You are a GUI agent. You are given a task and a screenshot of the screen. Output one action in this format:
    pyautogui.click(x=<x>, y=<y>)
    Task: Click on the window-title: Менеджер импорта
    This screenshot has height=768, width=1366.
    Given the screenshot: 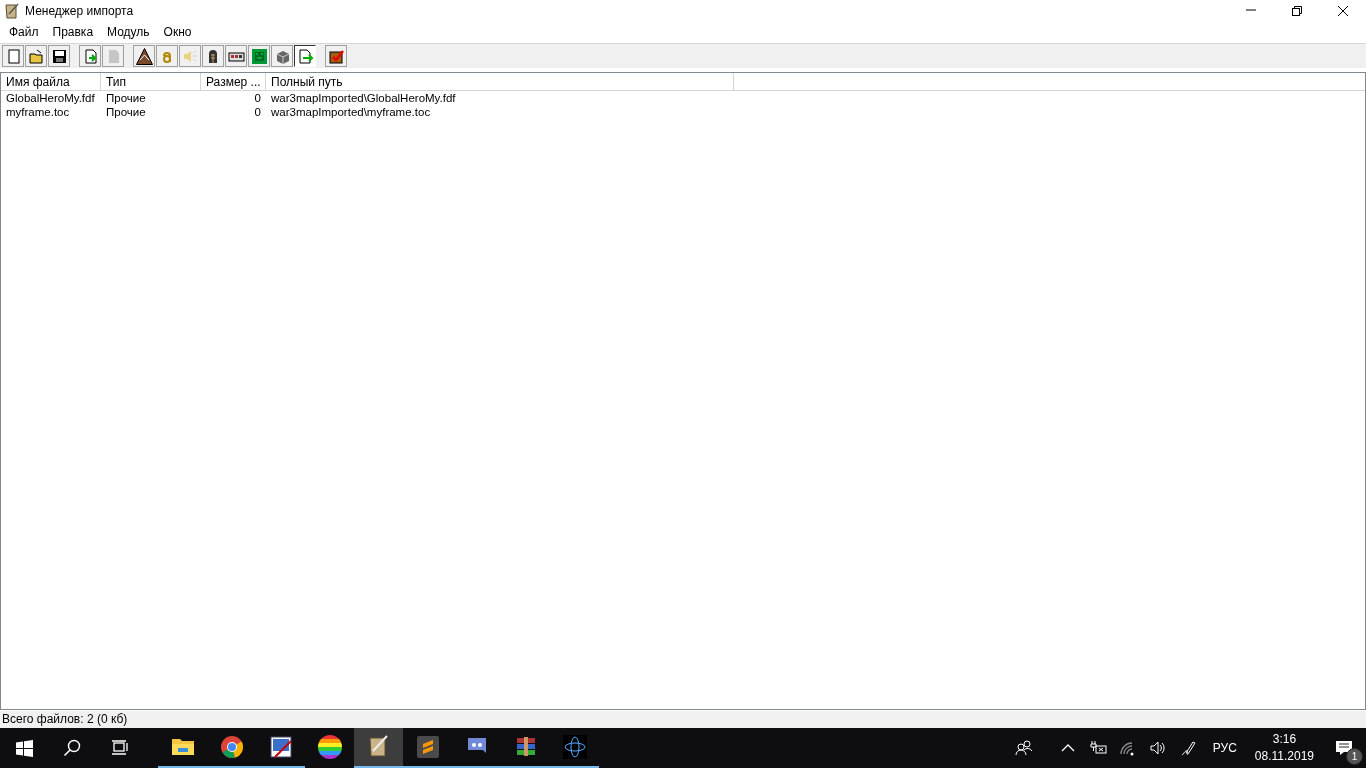 What is the action you would take?
    pyautogui.click(x=80, y=11)
    